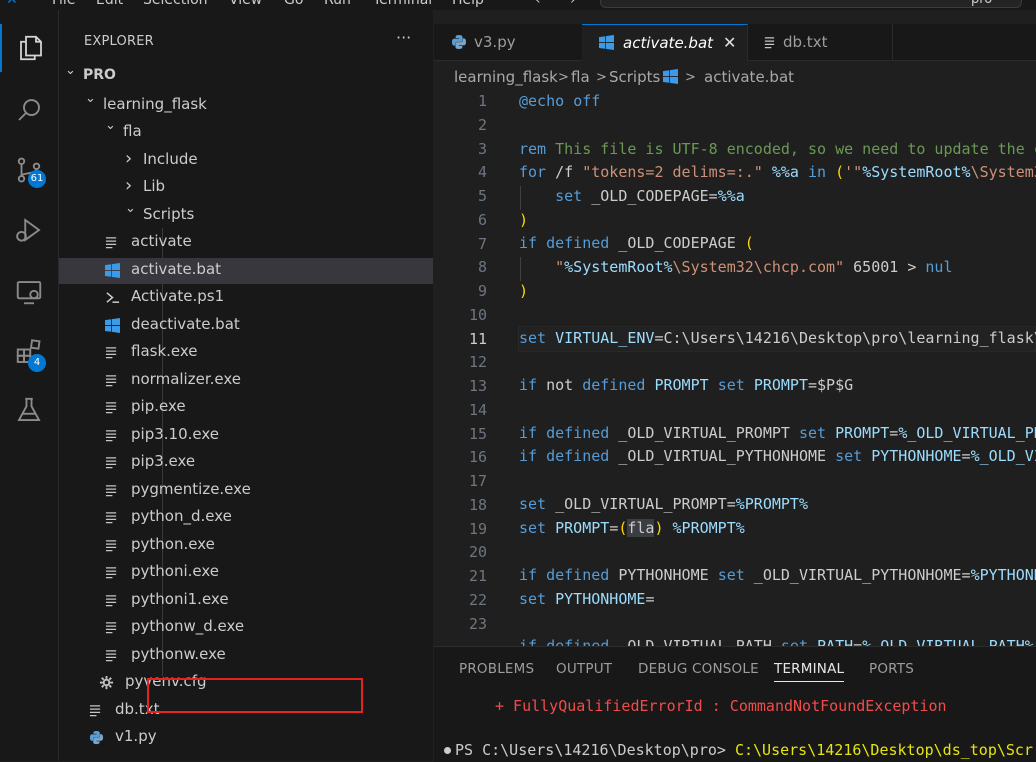 This screenshot has width=1036, height=762. Describe the element at coordinates (749, 77) in the screenshot. I see `breadcrumb-item: activate.bat` at that location.